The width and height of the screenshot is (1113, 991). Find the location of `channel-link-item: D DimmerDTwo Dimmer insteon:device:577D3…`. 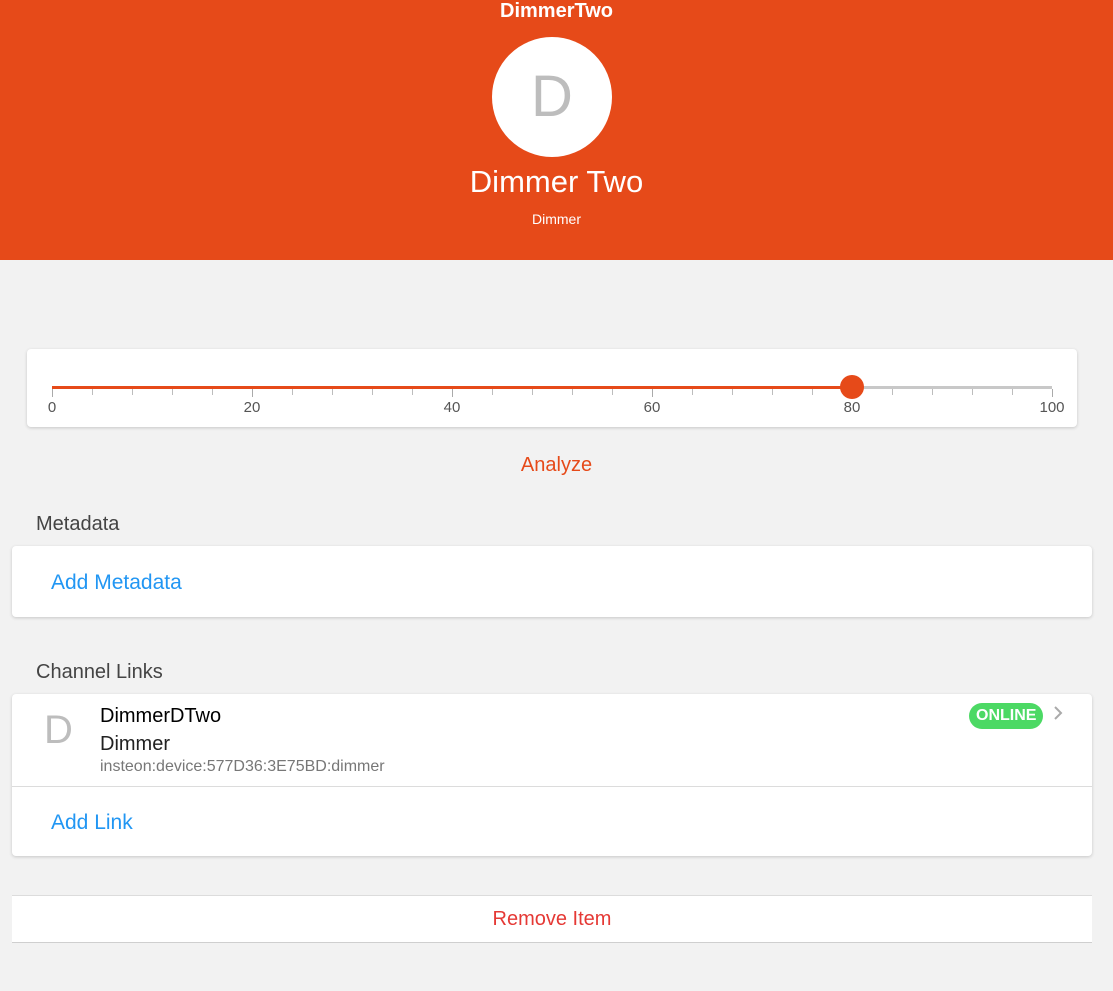

channel-link-item: D DimmerDTwo Dimmer insteon:device:577D3… is located at coordinates (552, 740).